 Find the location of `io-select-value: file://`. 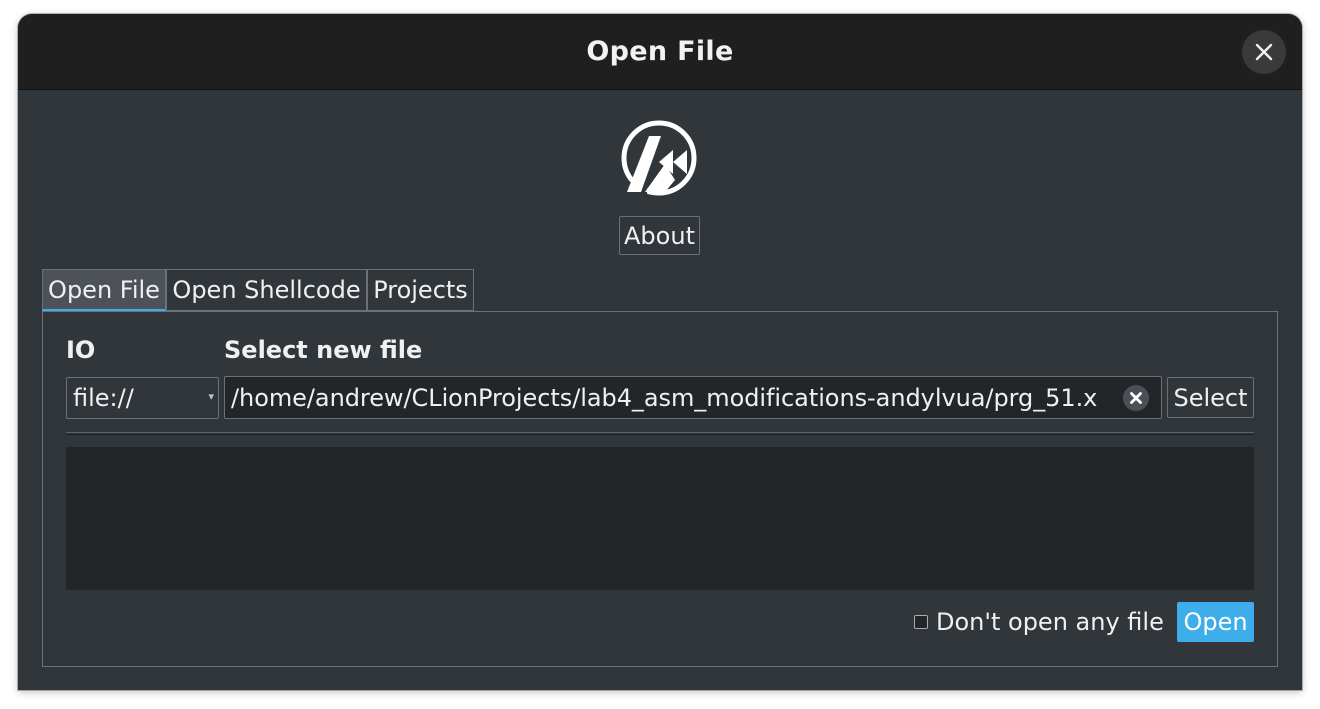

io-select-value: file:// is located at coordinates (103, 398).